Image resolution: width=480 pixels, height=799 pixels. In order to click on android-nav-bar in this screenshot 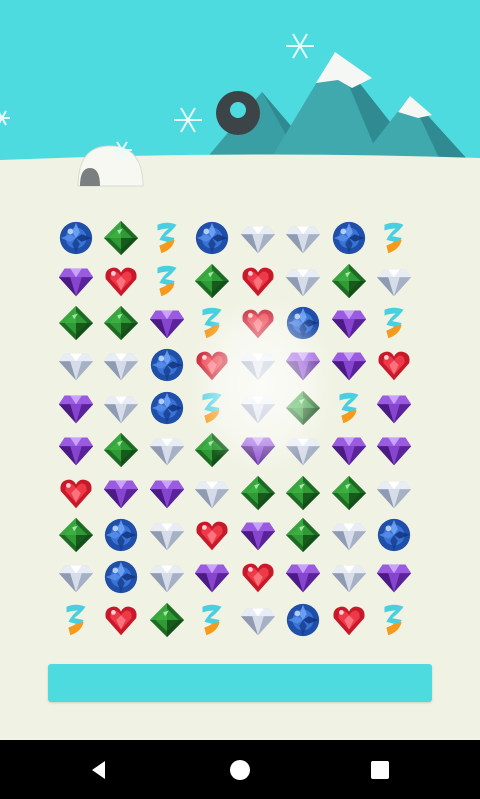, I will do `click(240, 769)`.